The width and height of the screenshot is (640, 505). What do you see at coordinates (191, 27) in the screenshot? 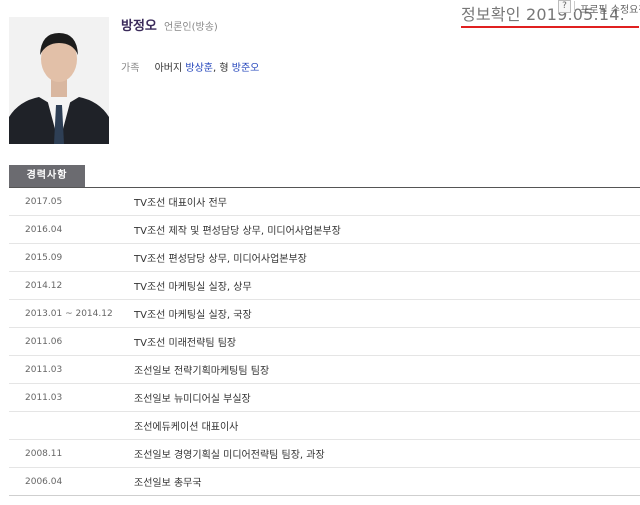
I see `person-occupation: 언론인(방송)` at bounding box center [191, 27].